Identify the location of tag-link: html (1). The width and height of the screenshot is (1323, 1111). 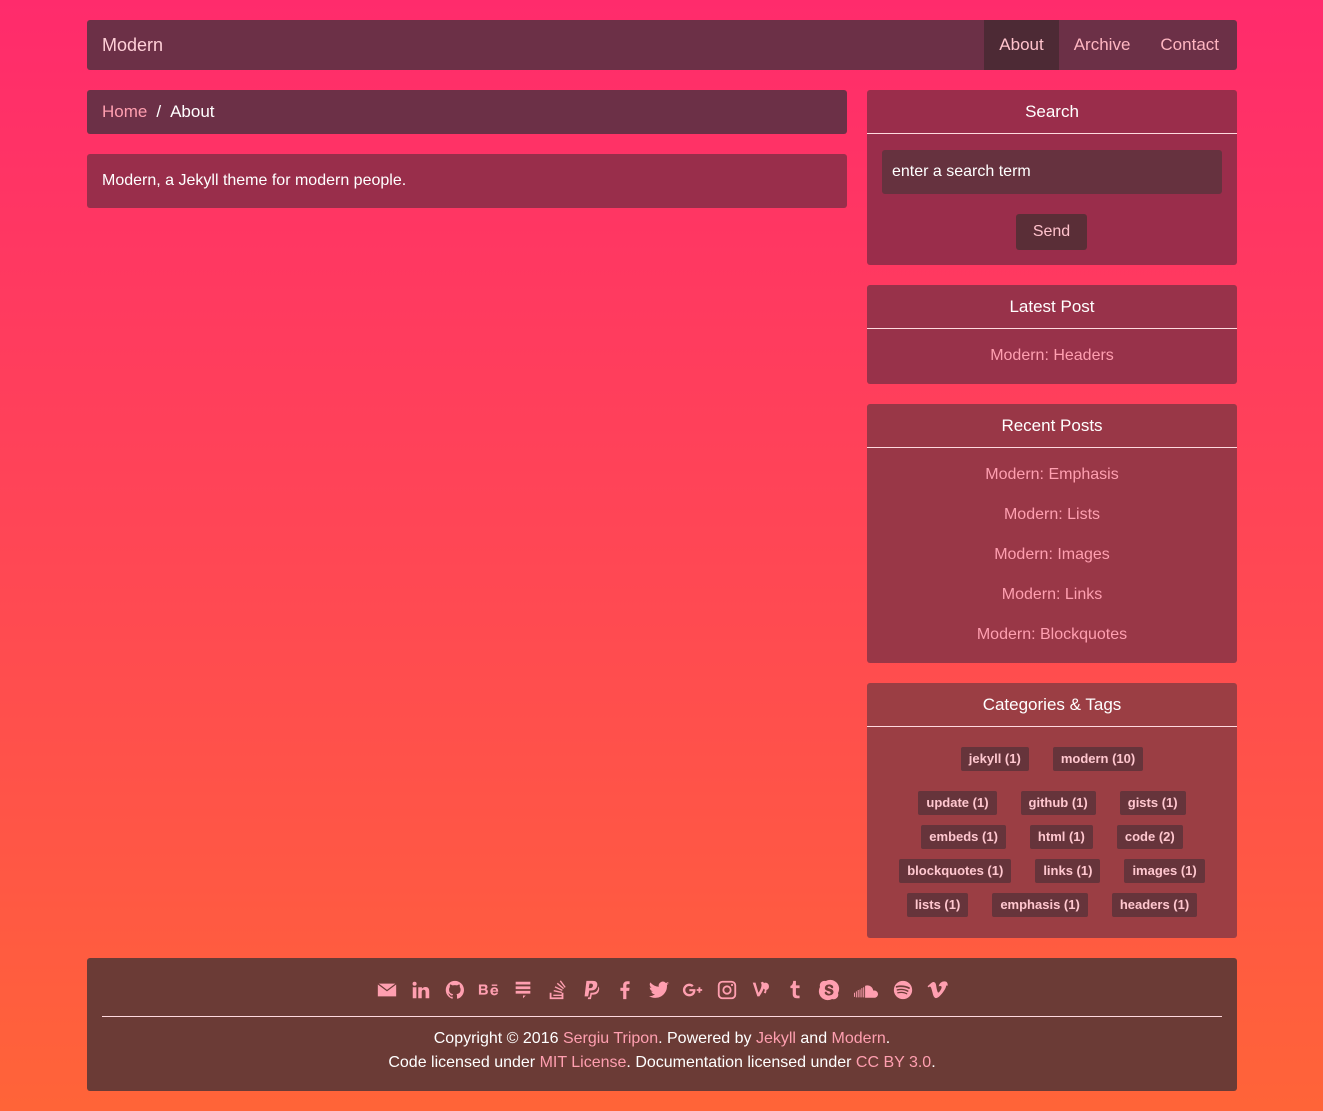
(1061, 837).